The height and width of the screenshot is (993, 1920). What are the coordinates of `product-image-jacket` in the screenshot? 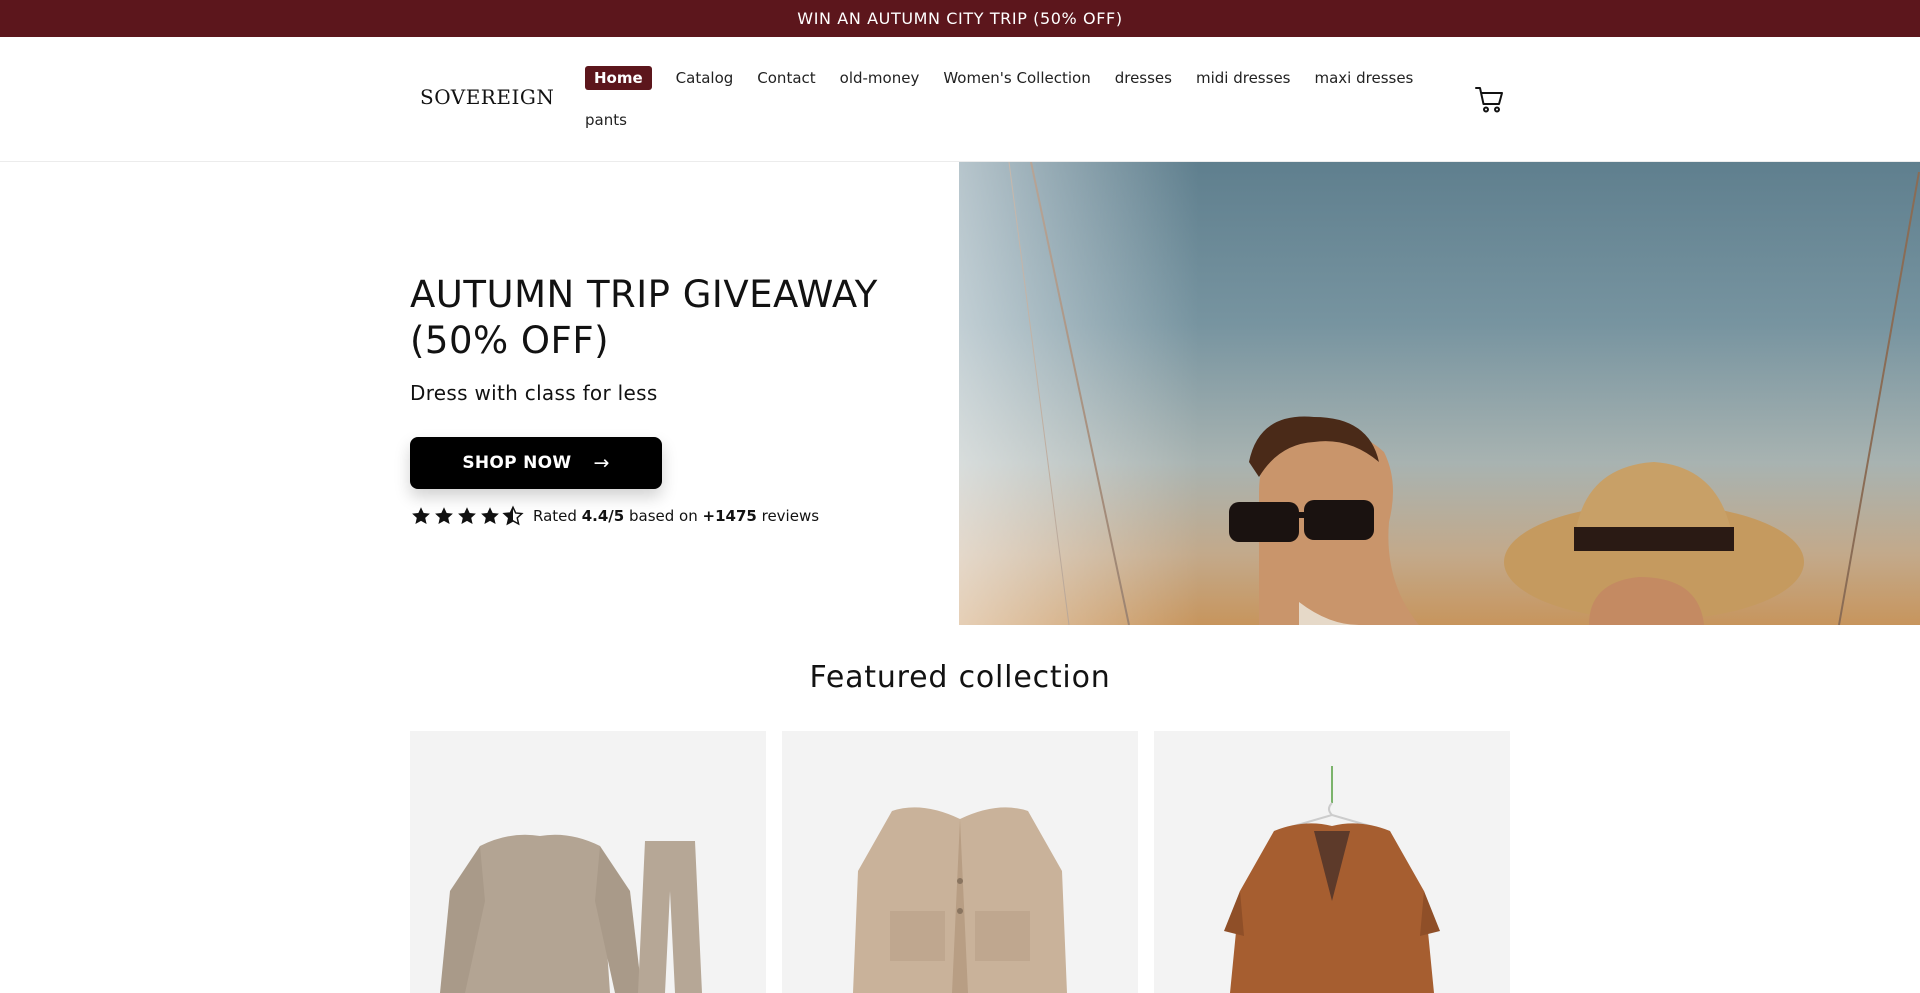 It's located at (1332, 862).